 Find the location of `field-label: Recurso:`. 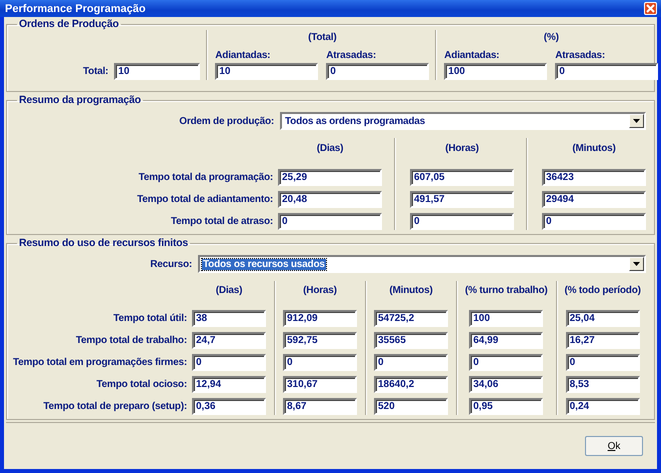

field-label: Recurso: is located at coordinates (170, 264).